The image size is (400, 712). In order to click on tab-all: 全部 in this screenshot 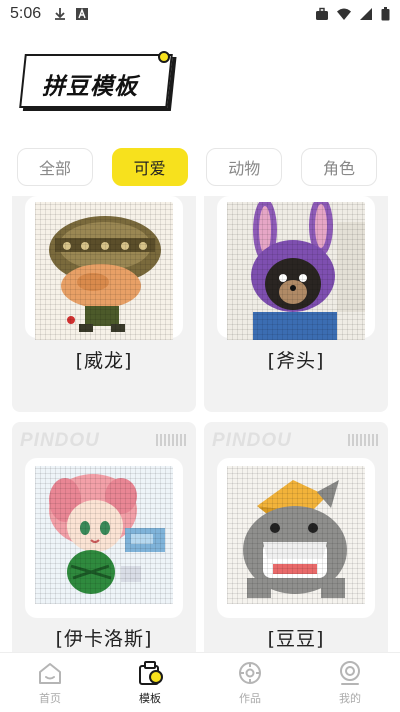, I will do `click(55, 167)`.